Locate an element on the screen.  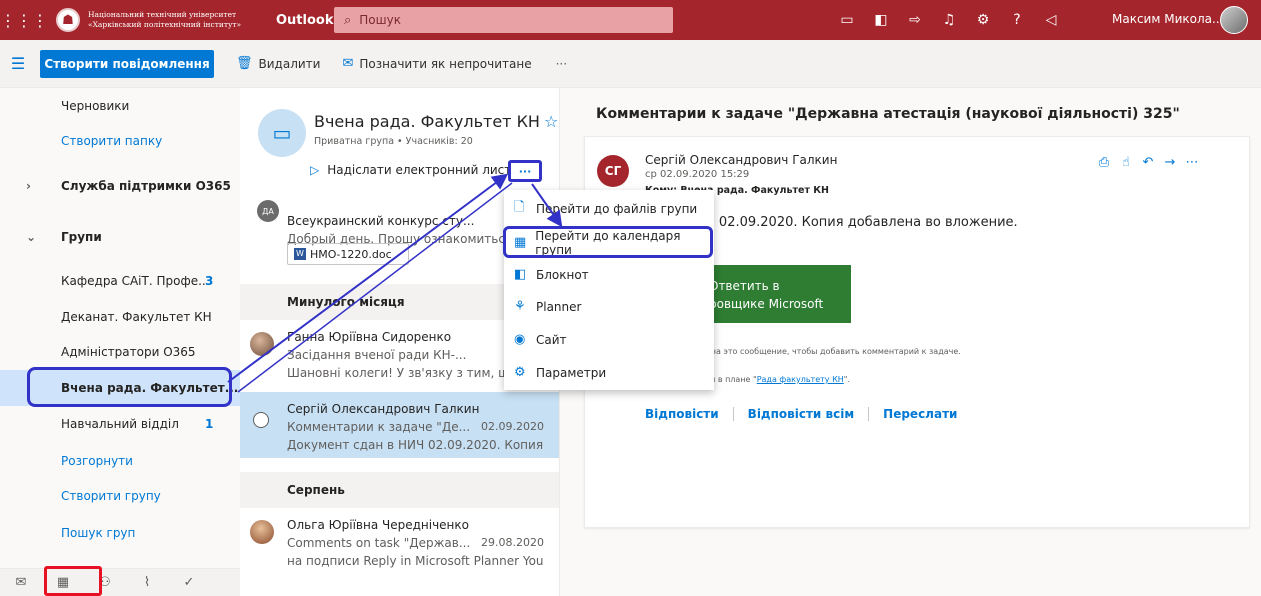
chat-icon: ▭ is located at coordinates (847, 20).